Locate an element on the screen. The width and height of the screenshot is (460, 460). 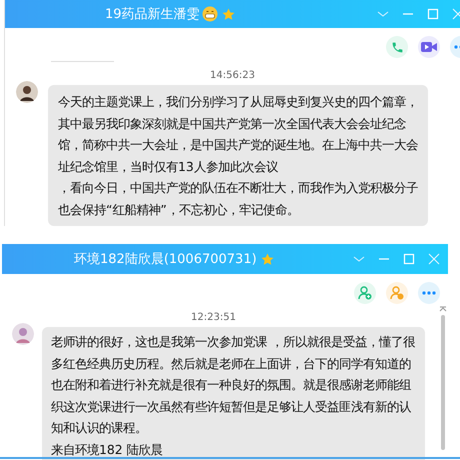
divider-line is located at coordinates (82, 61).